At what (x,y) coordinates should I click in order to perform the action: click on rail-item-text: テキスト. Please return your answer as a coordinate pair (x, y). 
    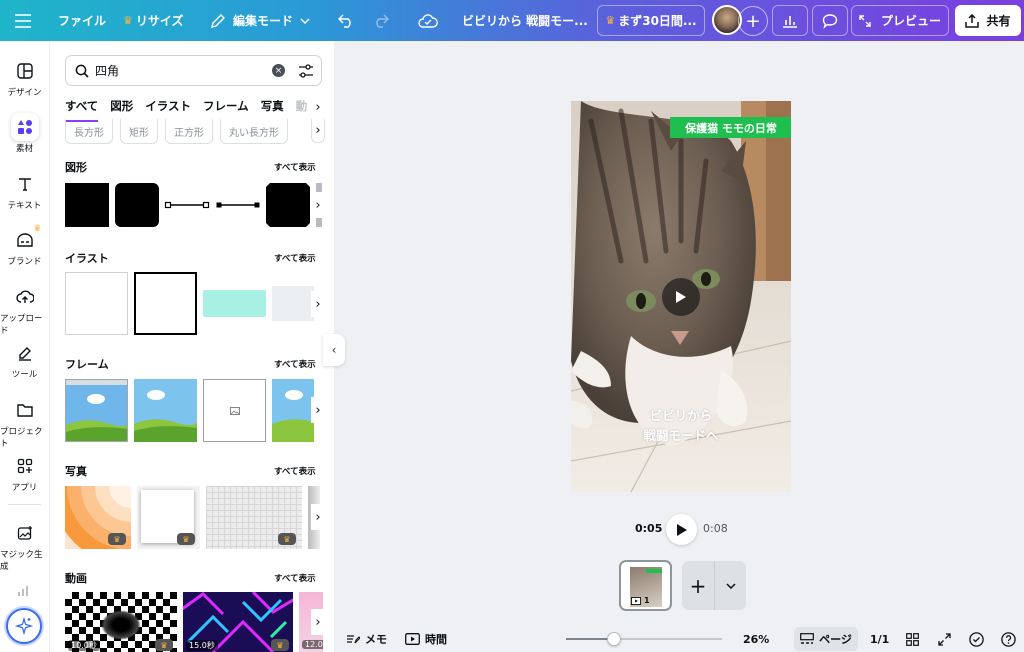
    Looking at the image, I should click on (24, 198).